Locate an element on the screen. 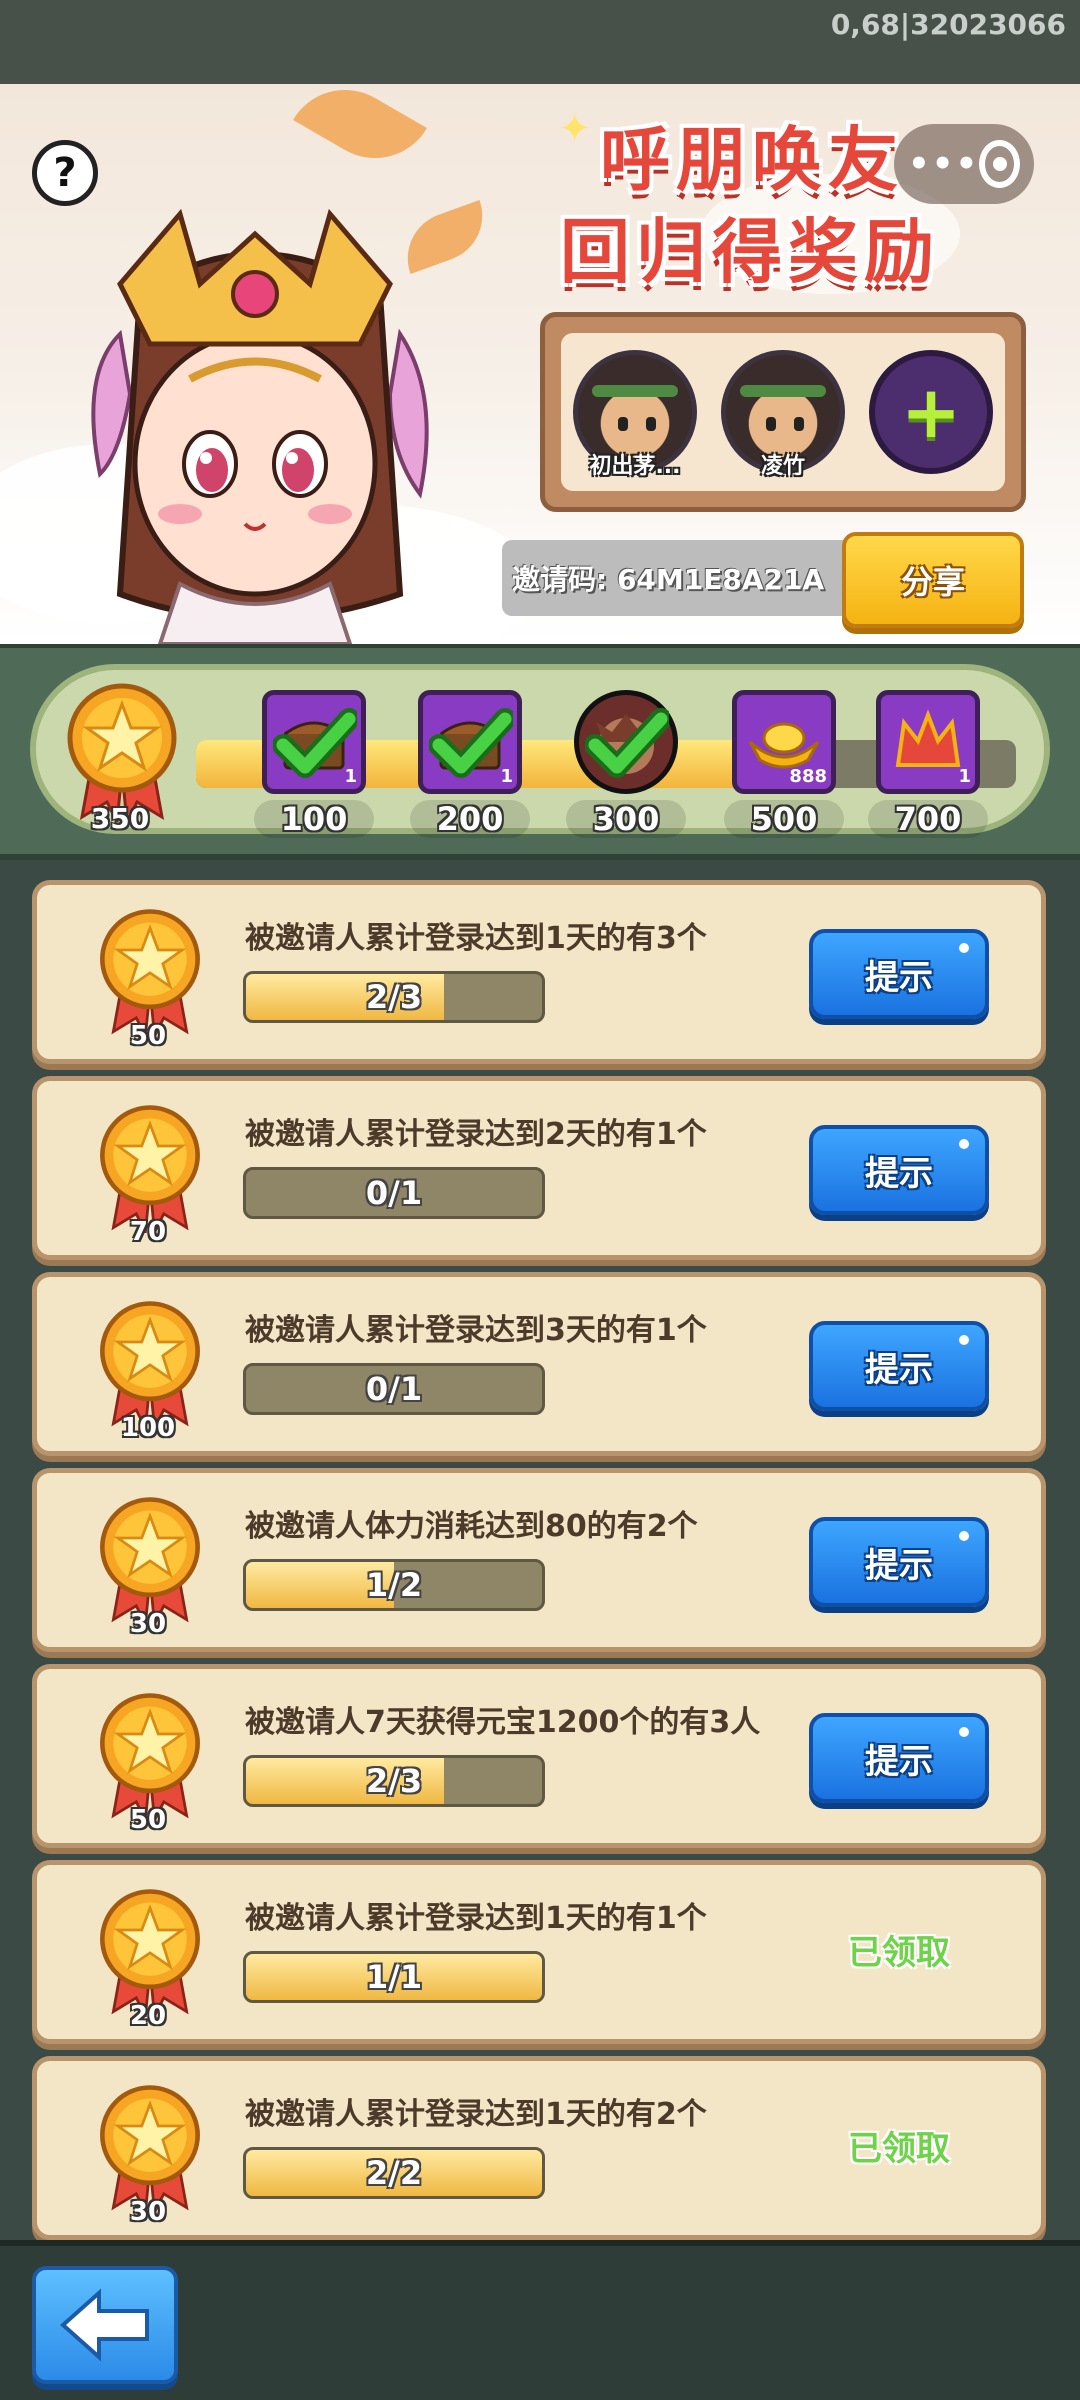 Image resolution: width=1080 pixels, height=2400 pixels. task-card: 30 被邀请人体力消耗达到80的有2个 1/2 提示 is located at coordinates (539, 1560).